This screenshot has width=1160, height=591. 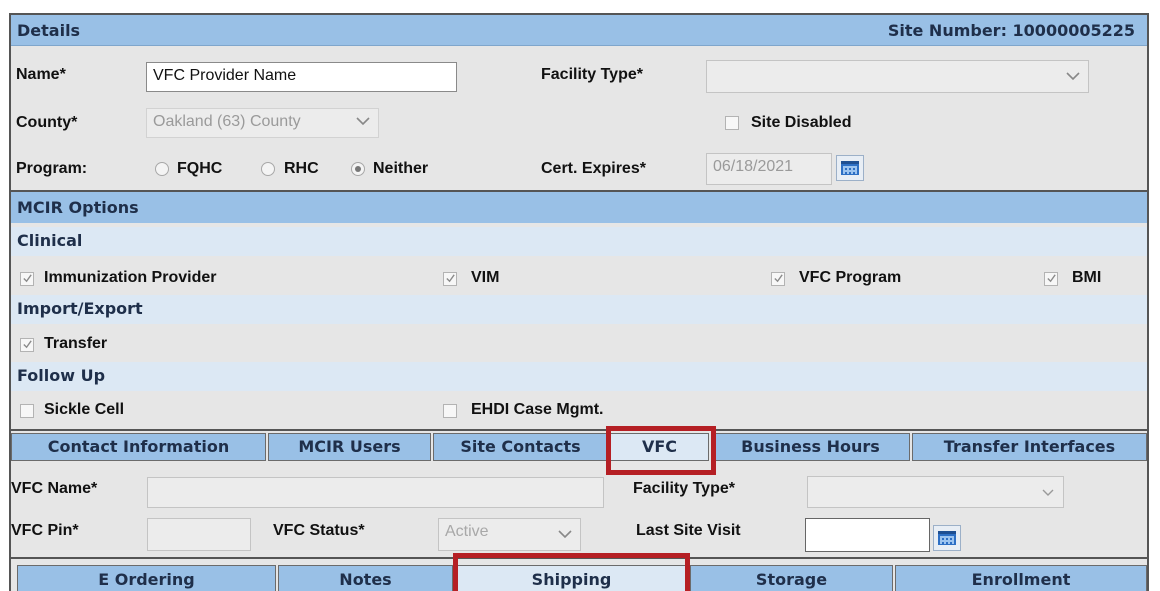 What do you see at coordinates (867, 535) in the screenshot?
I see `last-site-visit-field` at bounding box center [867, 535].